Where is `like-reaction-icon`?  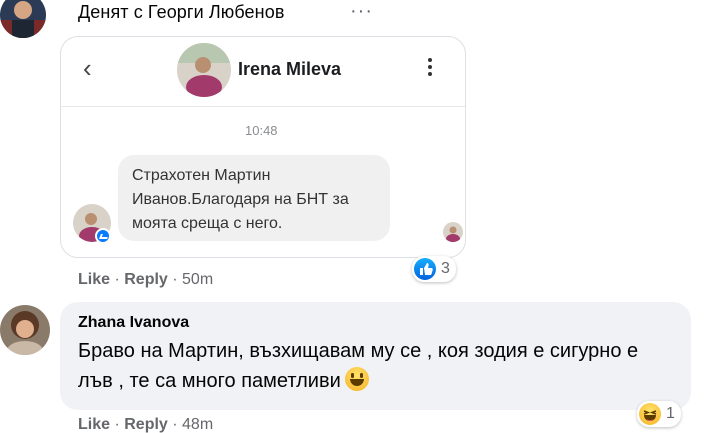 like-reaction-icon is located at coordinates (425, 269).